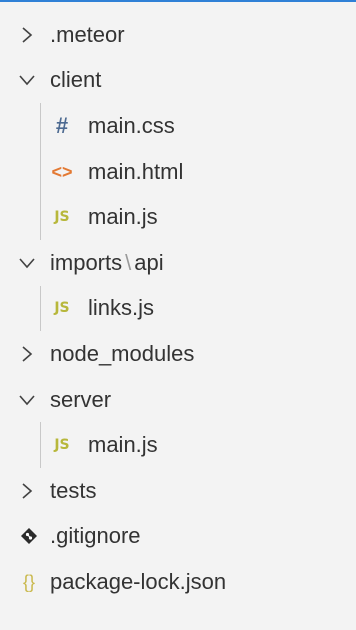 The width and height of the screenshot is (356, 630). I want to click on git-icon, so click(29, 536).